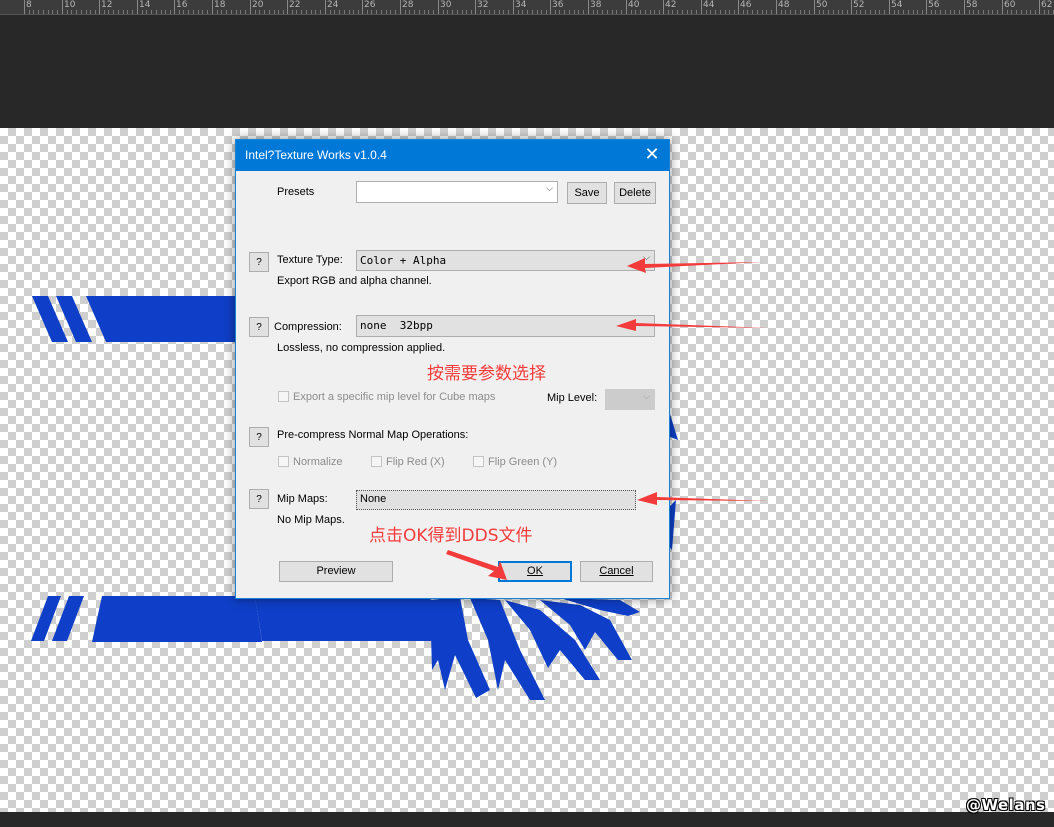 This screenshot has height=827, width=1054. What do you see at coordinates (415, 462) in the screenshot?
I see `flip-red-label: Flip Red (X)` at bounding box center [415, 462].